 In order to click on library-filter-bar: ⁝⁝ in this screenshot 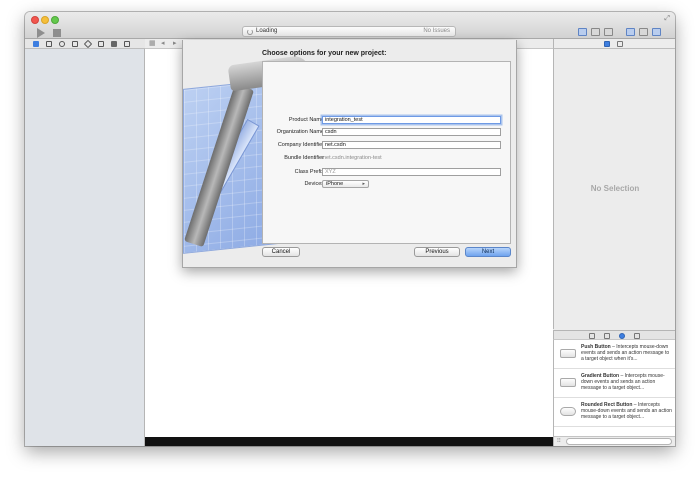, I will do `click(614, 441)`.